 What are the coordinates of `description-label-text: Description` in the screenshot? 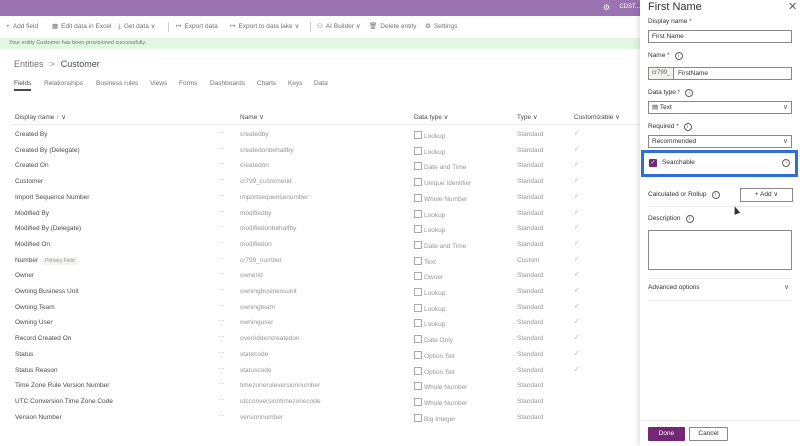 It's located at (664, 218).